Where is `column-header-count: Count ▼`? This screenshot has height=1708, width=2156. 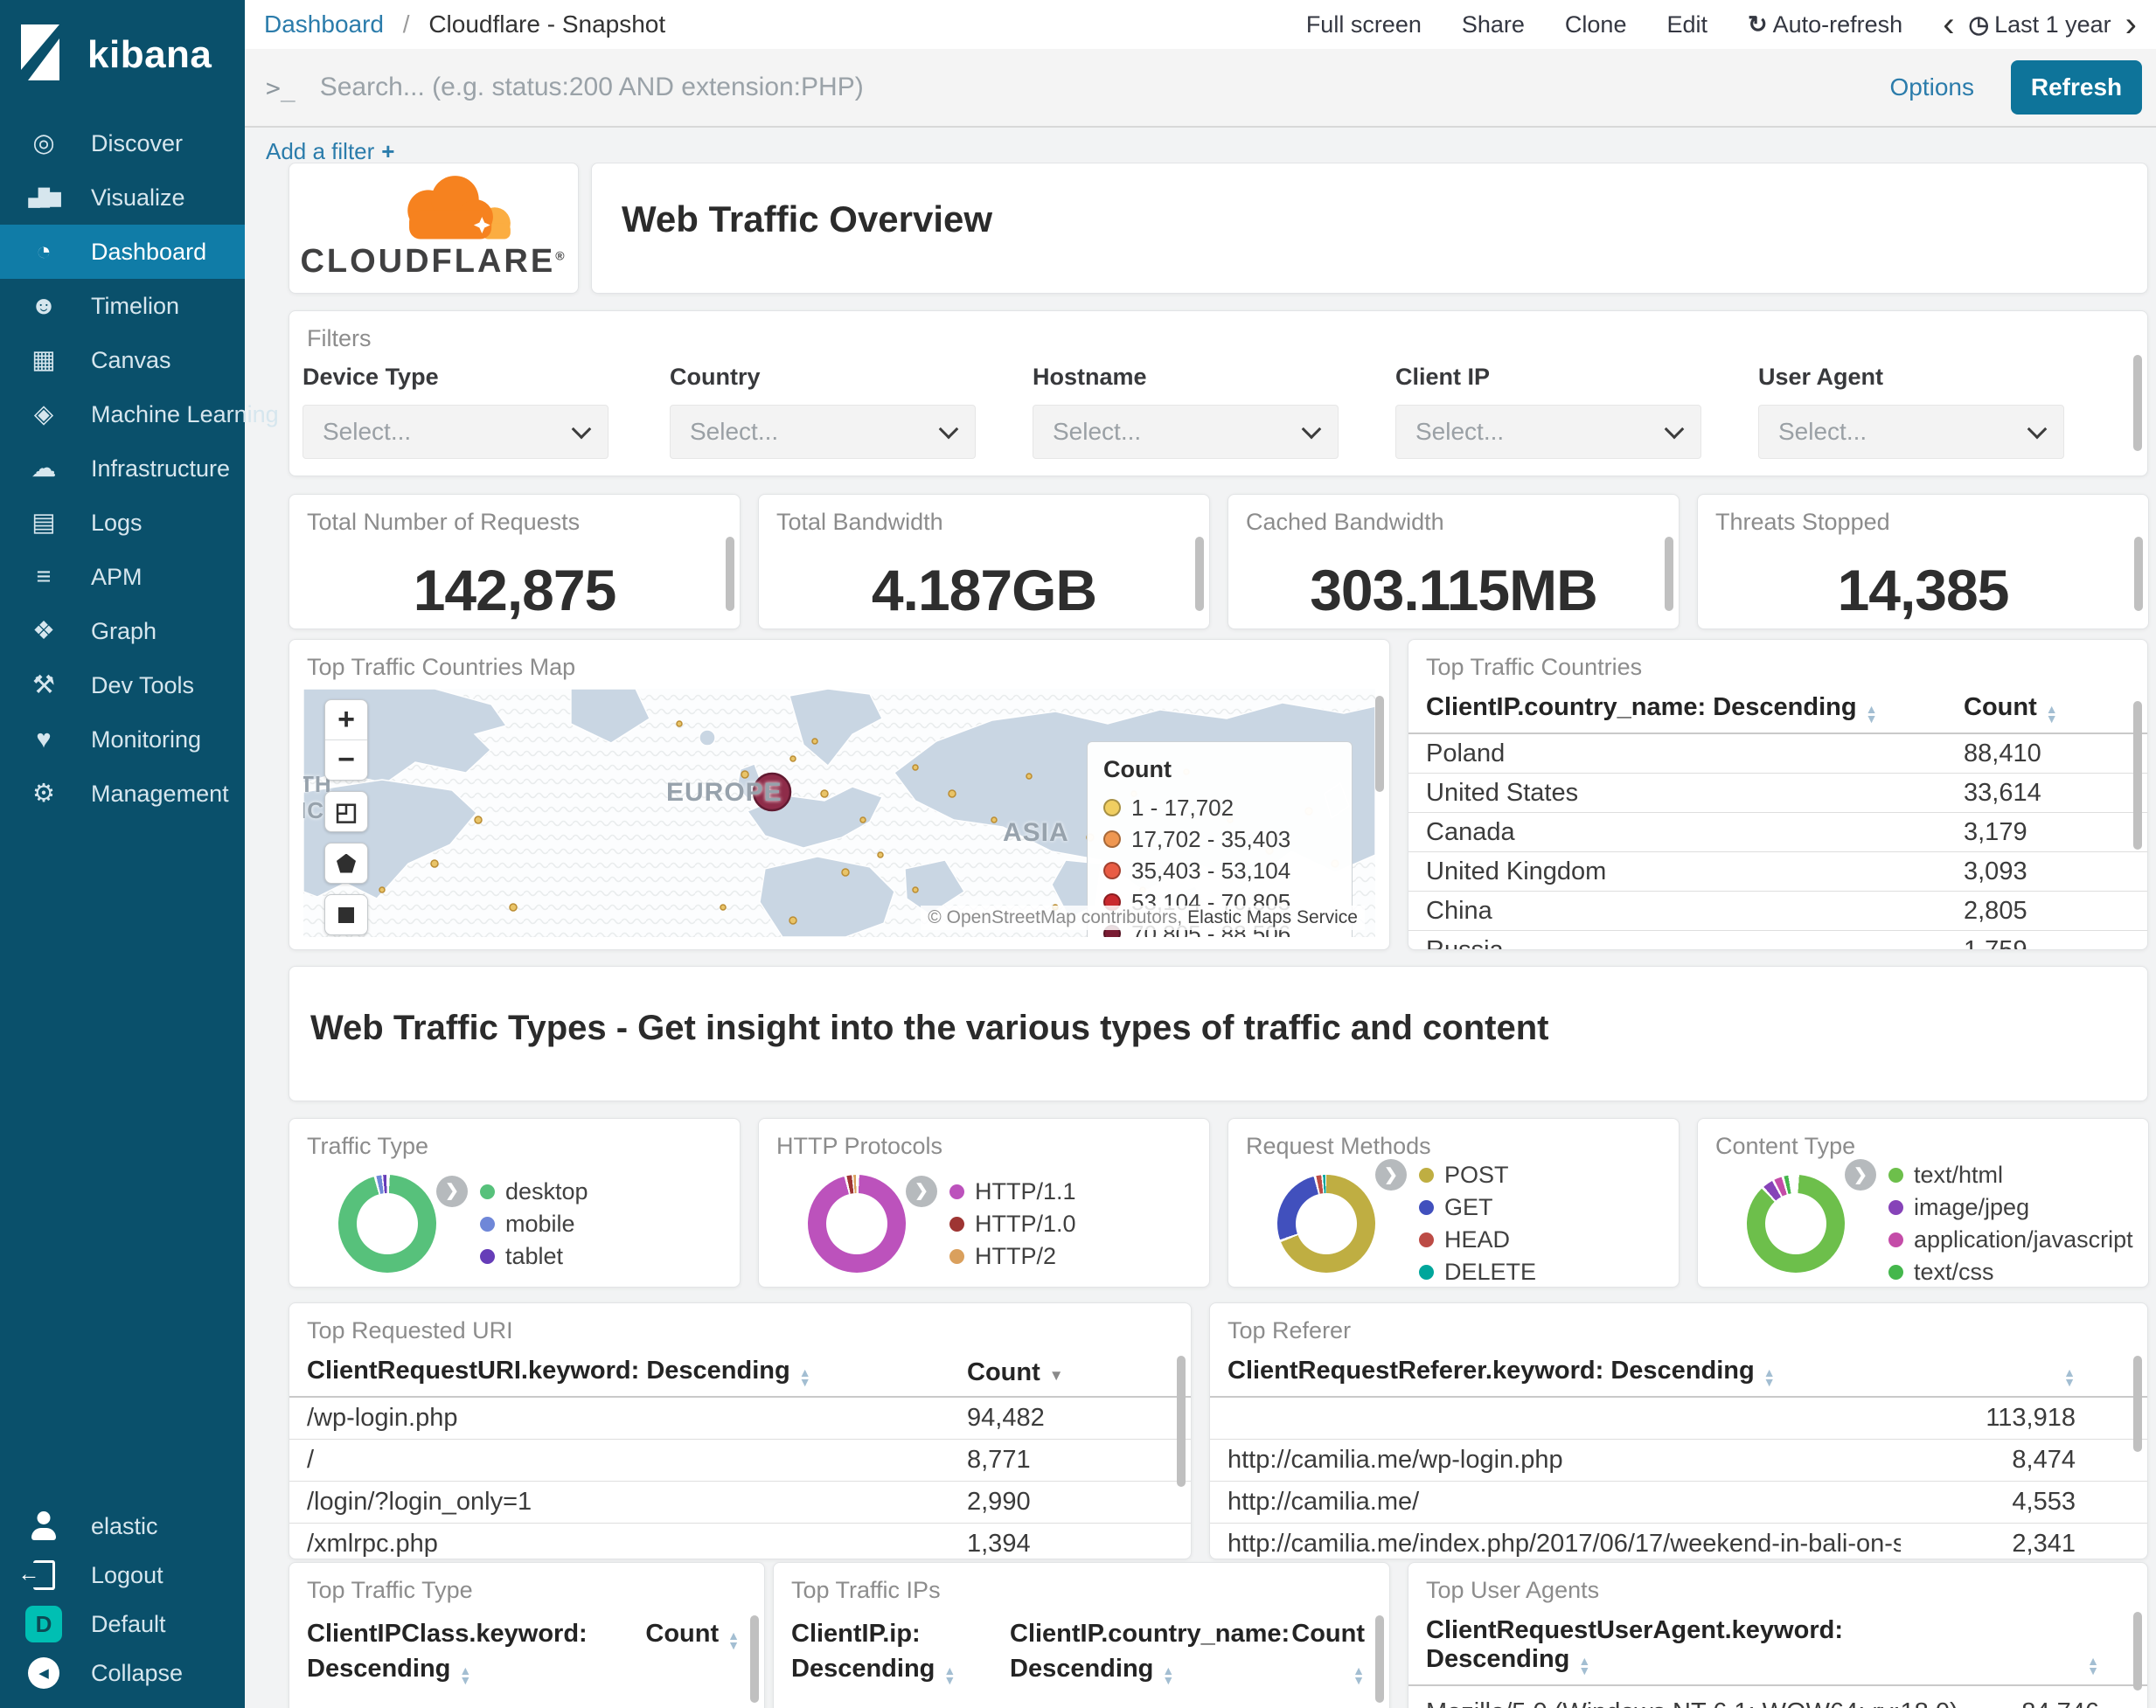 column-header-count: Count ▼ is located at coordinates (1015, 1372).